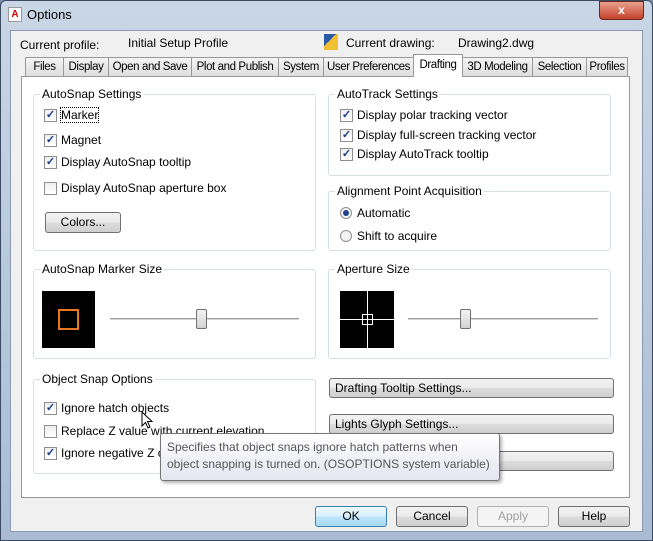 This screenshot has height=541, width=653. Describe the element at coordinates (438, 135) in the screenshot. I see `full-screen-tracking-vector-checkbox: ✓ Display full-screen tracking vector` at that location.